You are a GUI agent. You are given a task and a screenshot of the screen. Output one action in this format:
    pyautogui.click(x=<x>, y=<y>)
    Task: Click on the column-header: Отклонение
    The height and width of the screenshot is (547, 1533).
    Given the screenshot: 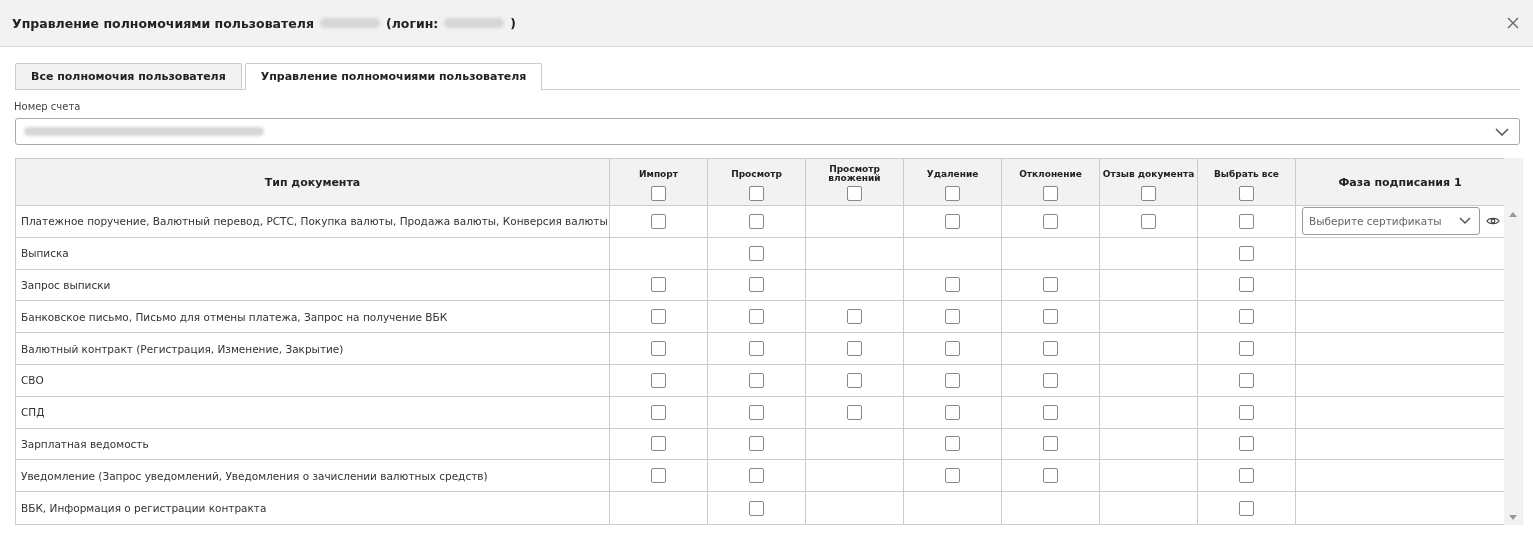 What is the action you would take?
    pyautogui.click(x=1050, y=174)
    